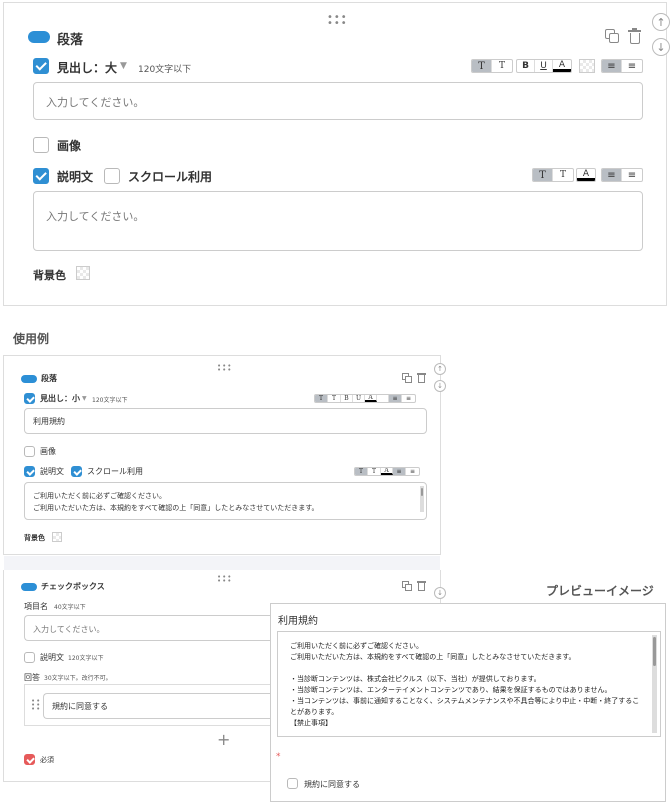 This screenshot has height=806, width=670. What do you see at coordinates (332, 784) in the screenshot?
I see `agree-label: 規約に同意する` at bounding box center [332, 784].